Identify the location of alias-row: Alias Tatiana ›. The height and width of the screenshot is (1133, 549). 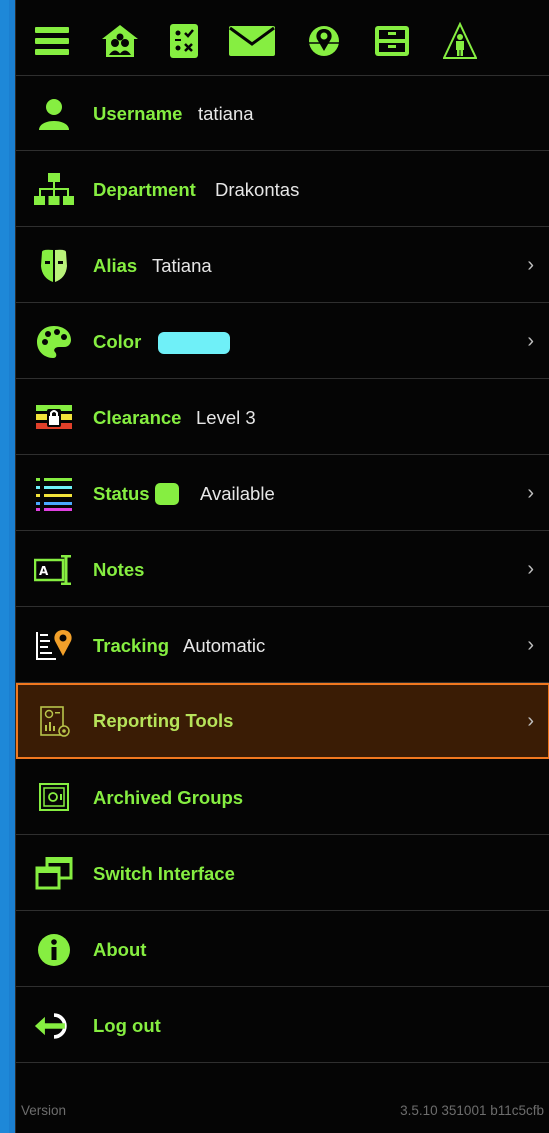
(282, 265).